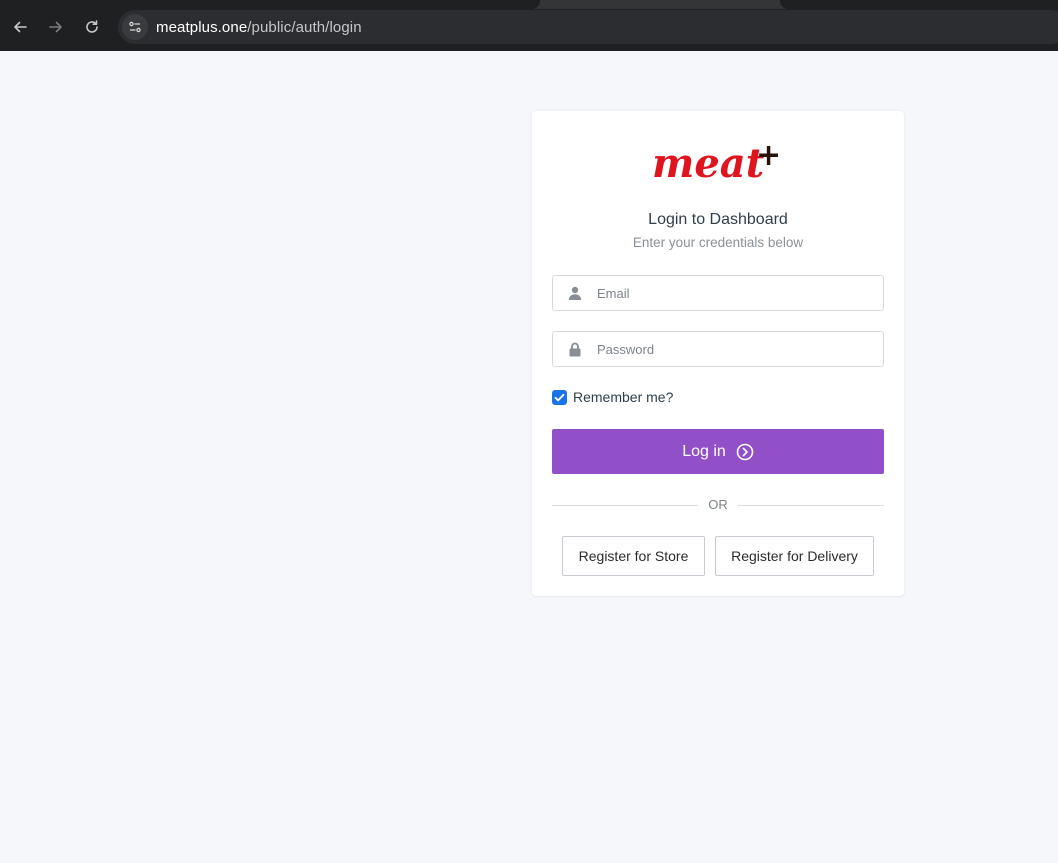 The image size is (1058, 863). Describe the element at coordinates (704, 451) in the screenshot. I see `login-button-label: Log in` at that location.